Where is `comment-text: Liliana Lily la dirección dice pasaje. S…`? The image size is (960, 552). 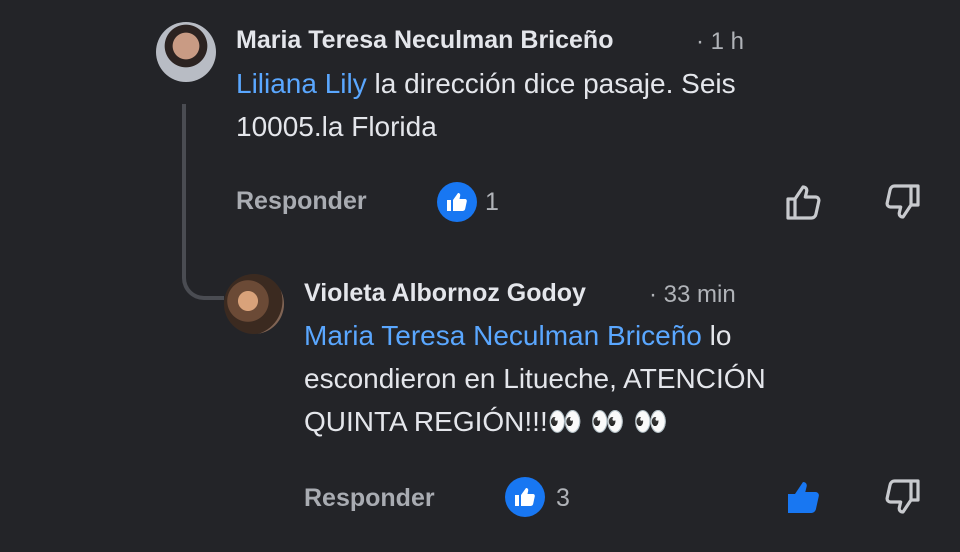 comment-text: Liliana Lily la dirección dice pasaje. S… is located at coordinates (486, 105).